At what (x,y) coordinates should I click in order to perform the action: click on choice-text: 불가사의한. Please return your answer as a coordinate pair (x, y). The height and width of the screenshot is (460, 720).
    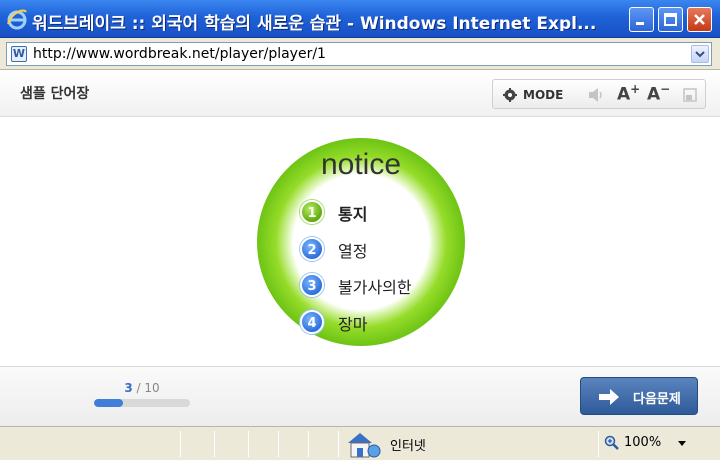
    Looking at the image, I should click on (375, 287).